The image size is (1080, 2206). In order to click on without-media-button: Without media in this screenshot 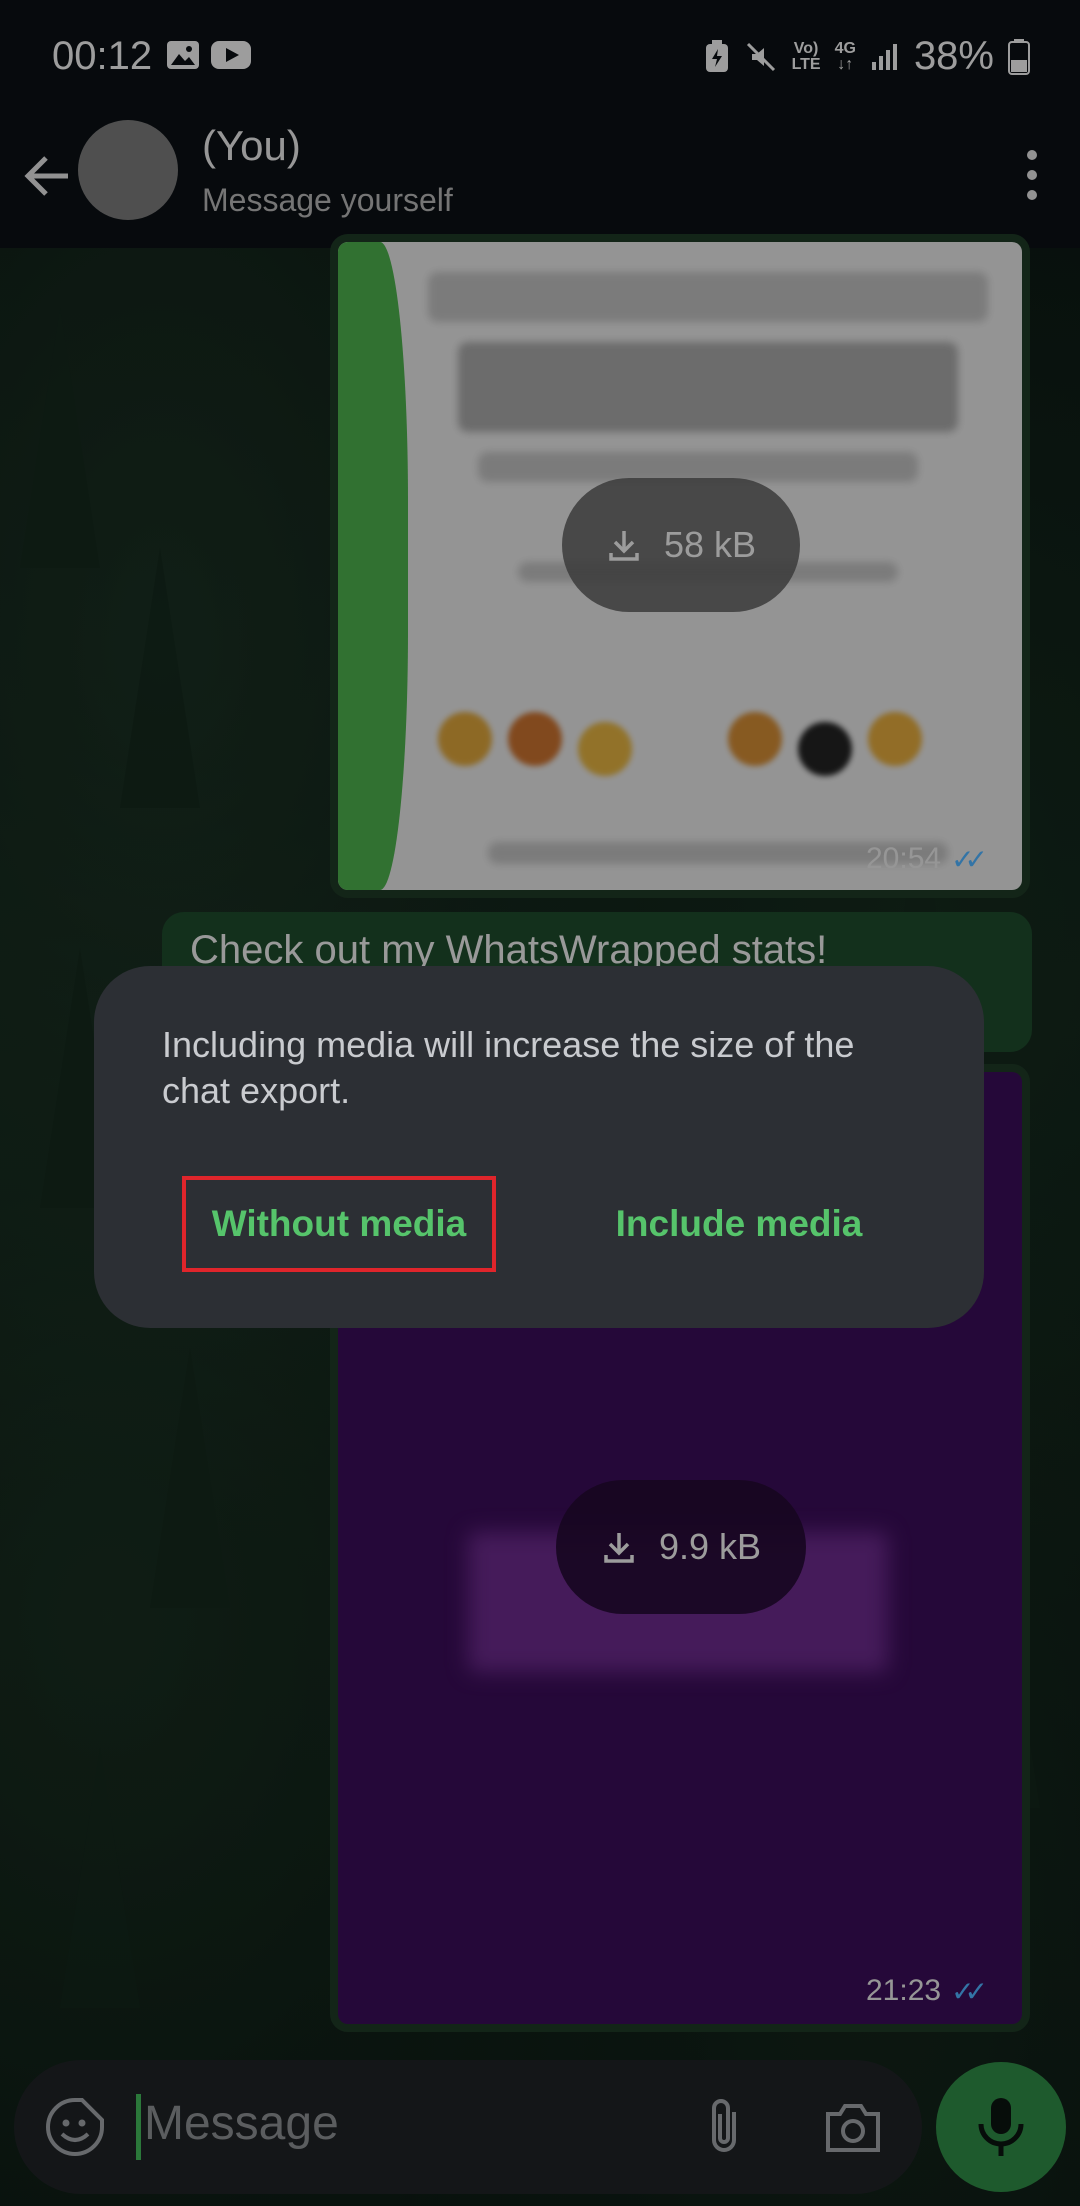, I will do `click(339, 1224)`.